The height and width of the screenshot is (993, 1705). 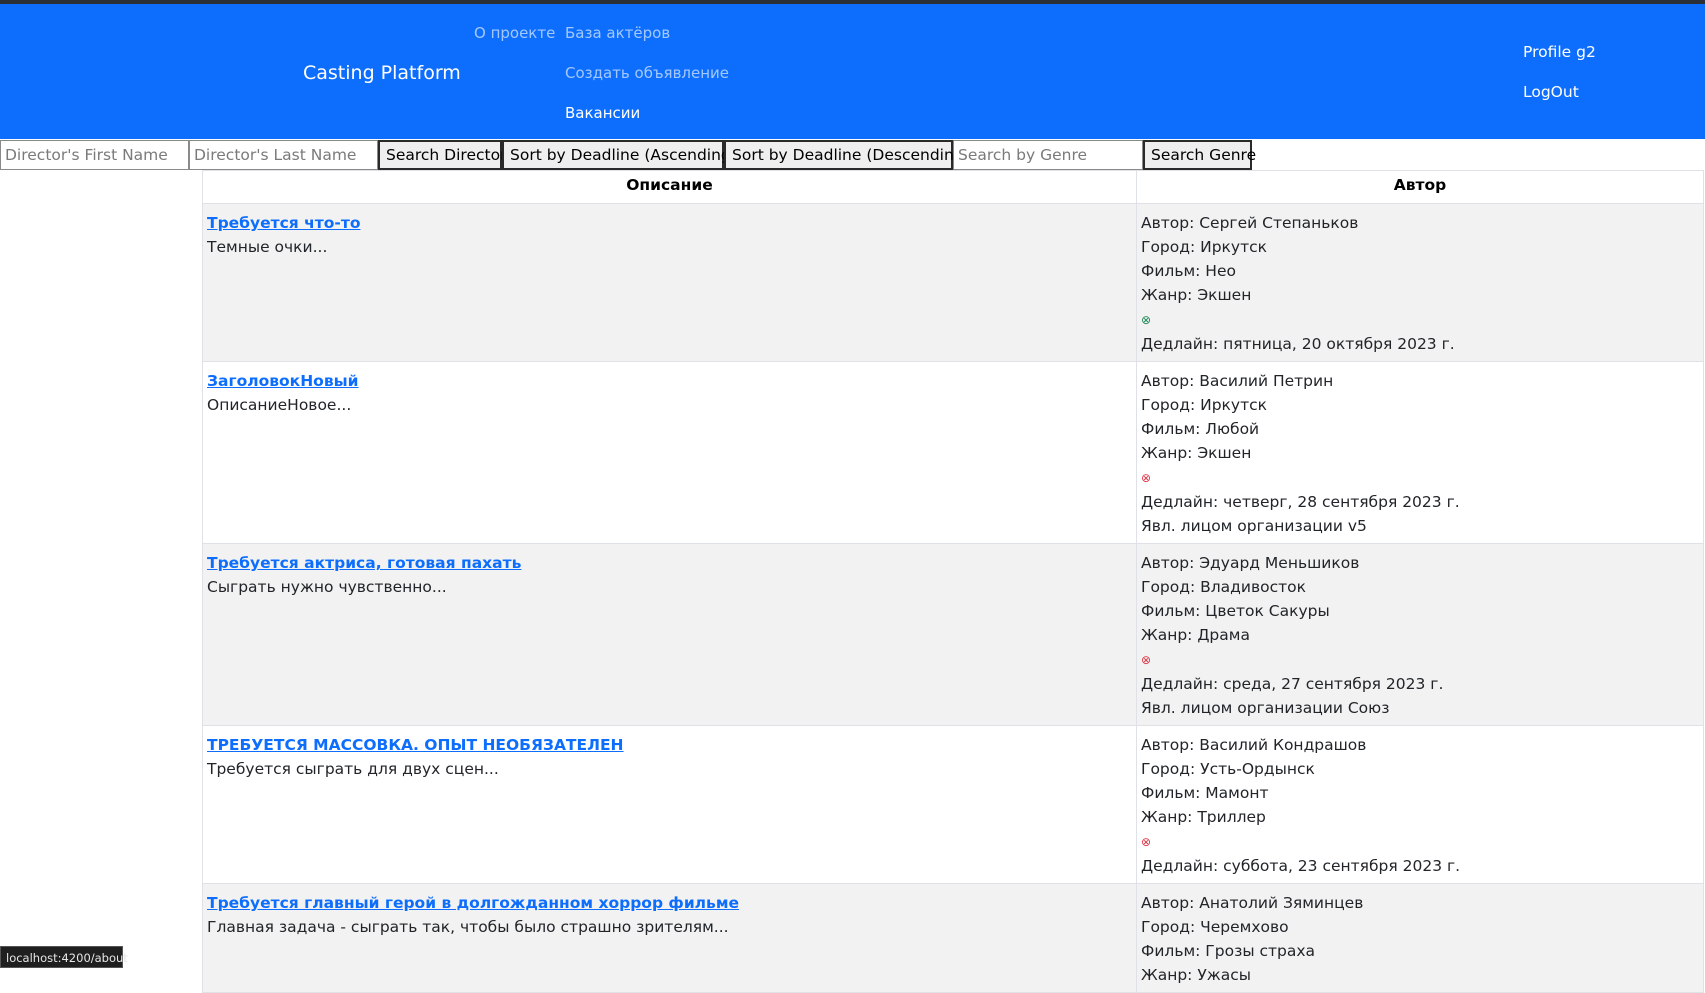 What do you see at coordinates (1300, 502) in the screenshot?
I see `deadline: Дедлайн: четверг, 28 сентября 2023 г.` at bounding box center [1300, 502].